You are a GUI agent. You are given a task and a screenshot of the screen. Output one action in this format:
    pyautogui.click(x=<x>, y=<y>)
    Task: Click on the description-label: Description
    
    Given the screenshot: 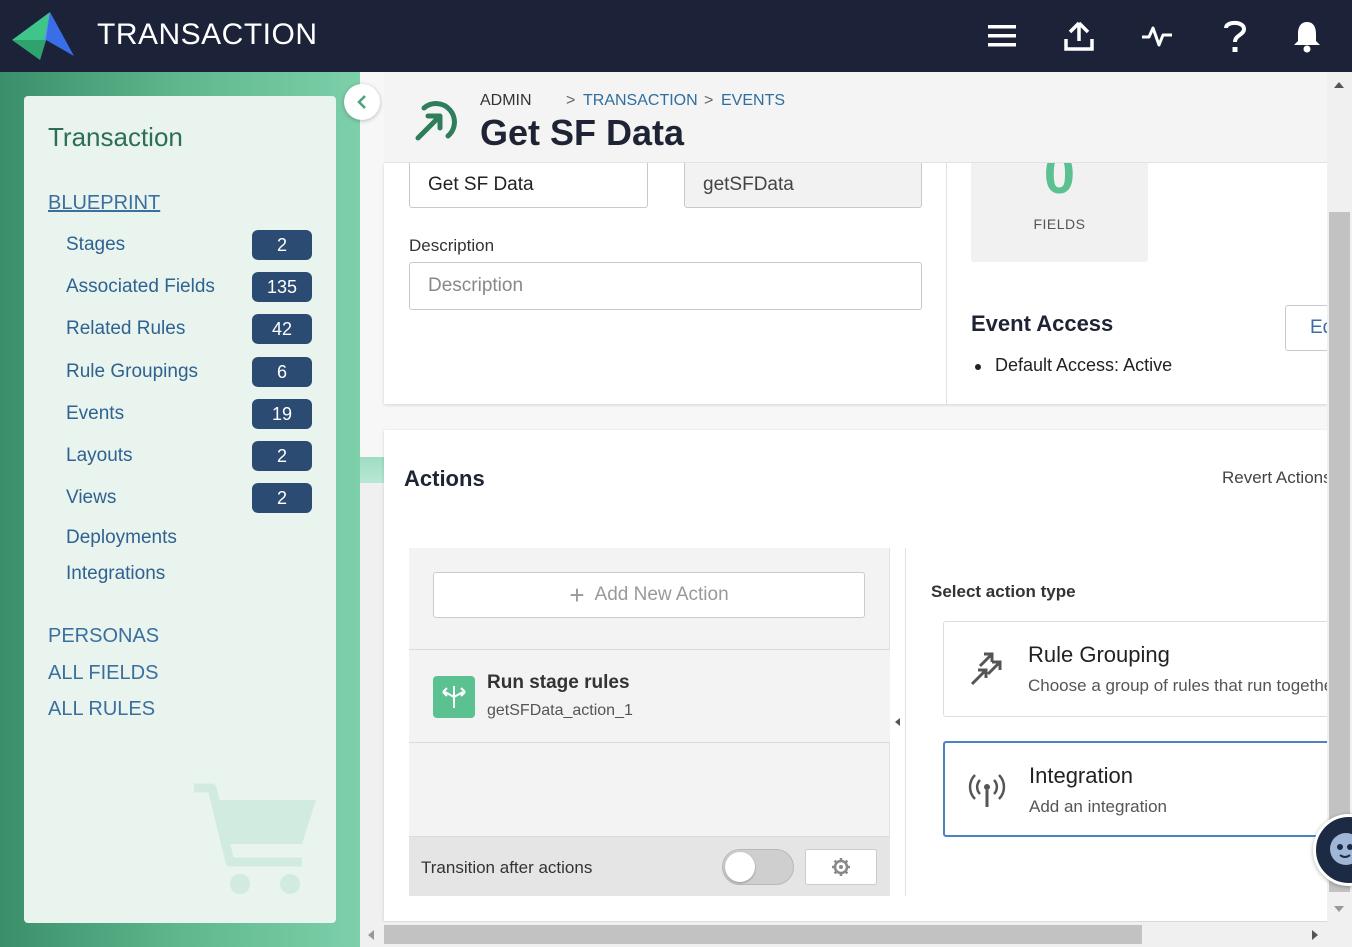 What is the action you would take?
    pyautogui.click(x=452, y=245)
    